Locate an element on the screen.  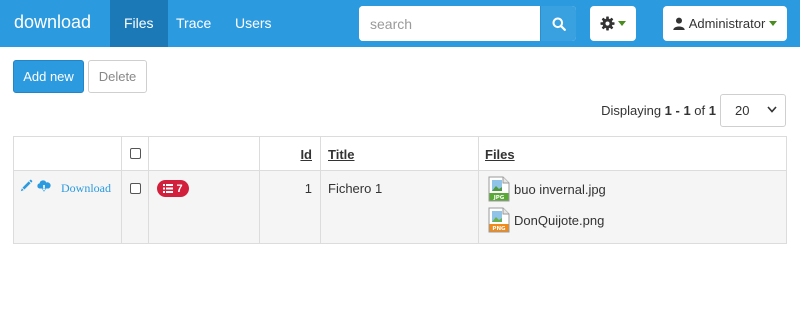
list-icon is located at coordinates (168, 188).